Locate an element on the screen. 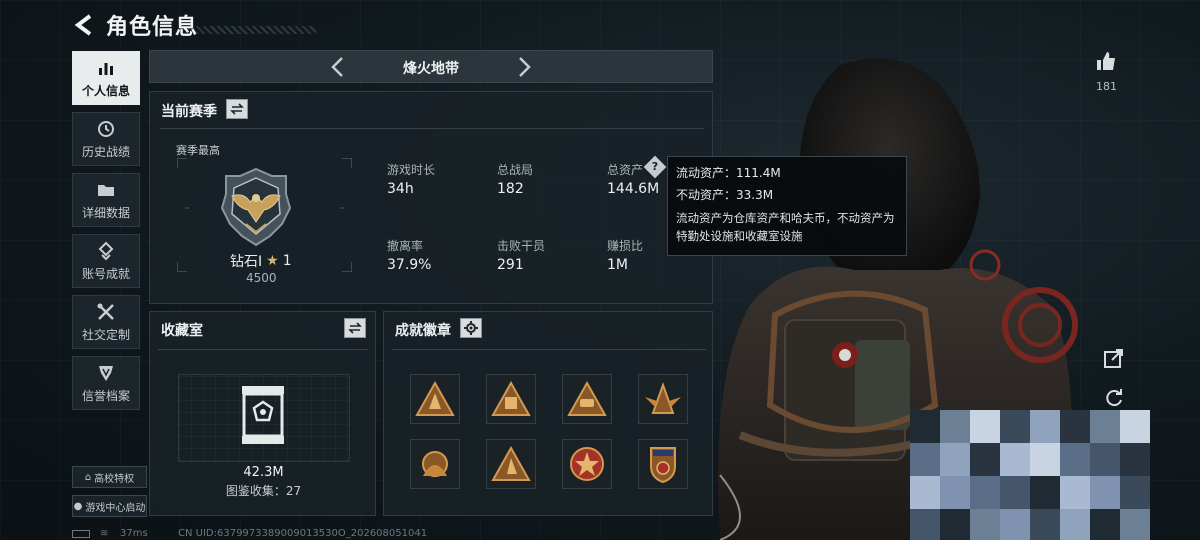  help-icon-glyph: ? is located at coordinates (655, 166).